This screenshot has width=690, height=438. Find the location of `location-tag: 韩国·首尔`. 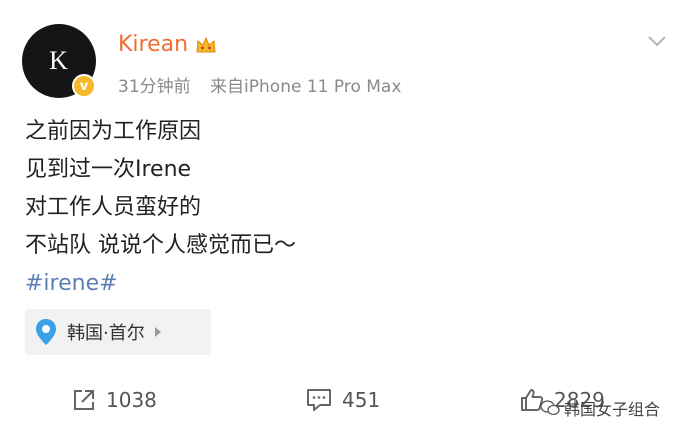

location-tag: 韩国·首尔 is located at coordinates (118, 332).